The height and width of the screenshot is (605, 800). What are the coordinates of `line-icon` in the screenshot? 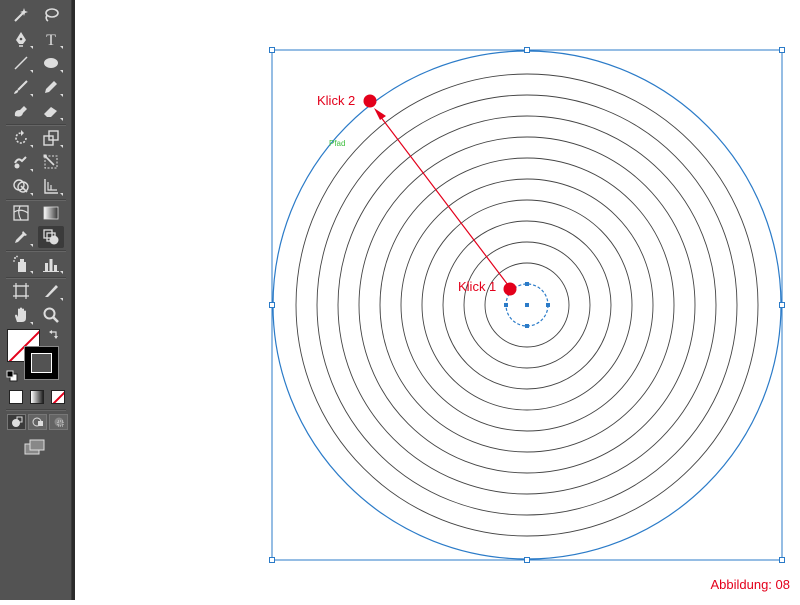 It's located at (21, 63).